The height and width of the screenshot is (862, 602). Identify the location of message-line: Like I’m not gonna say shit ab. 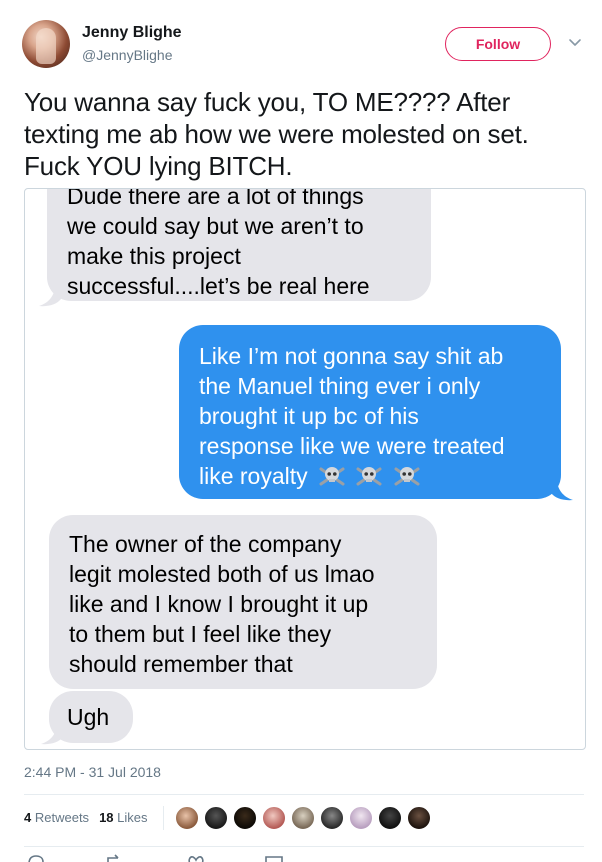
(351, 356).